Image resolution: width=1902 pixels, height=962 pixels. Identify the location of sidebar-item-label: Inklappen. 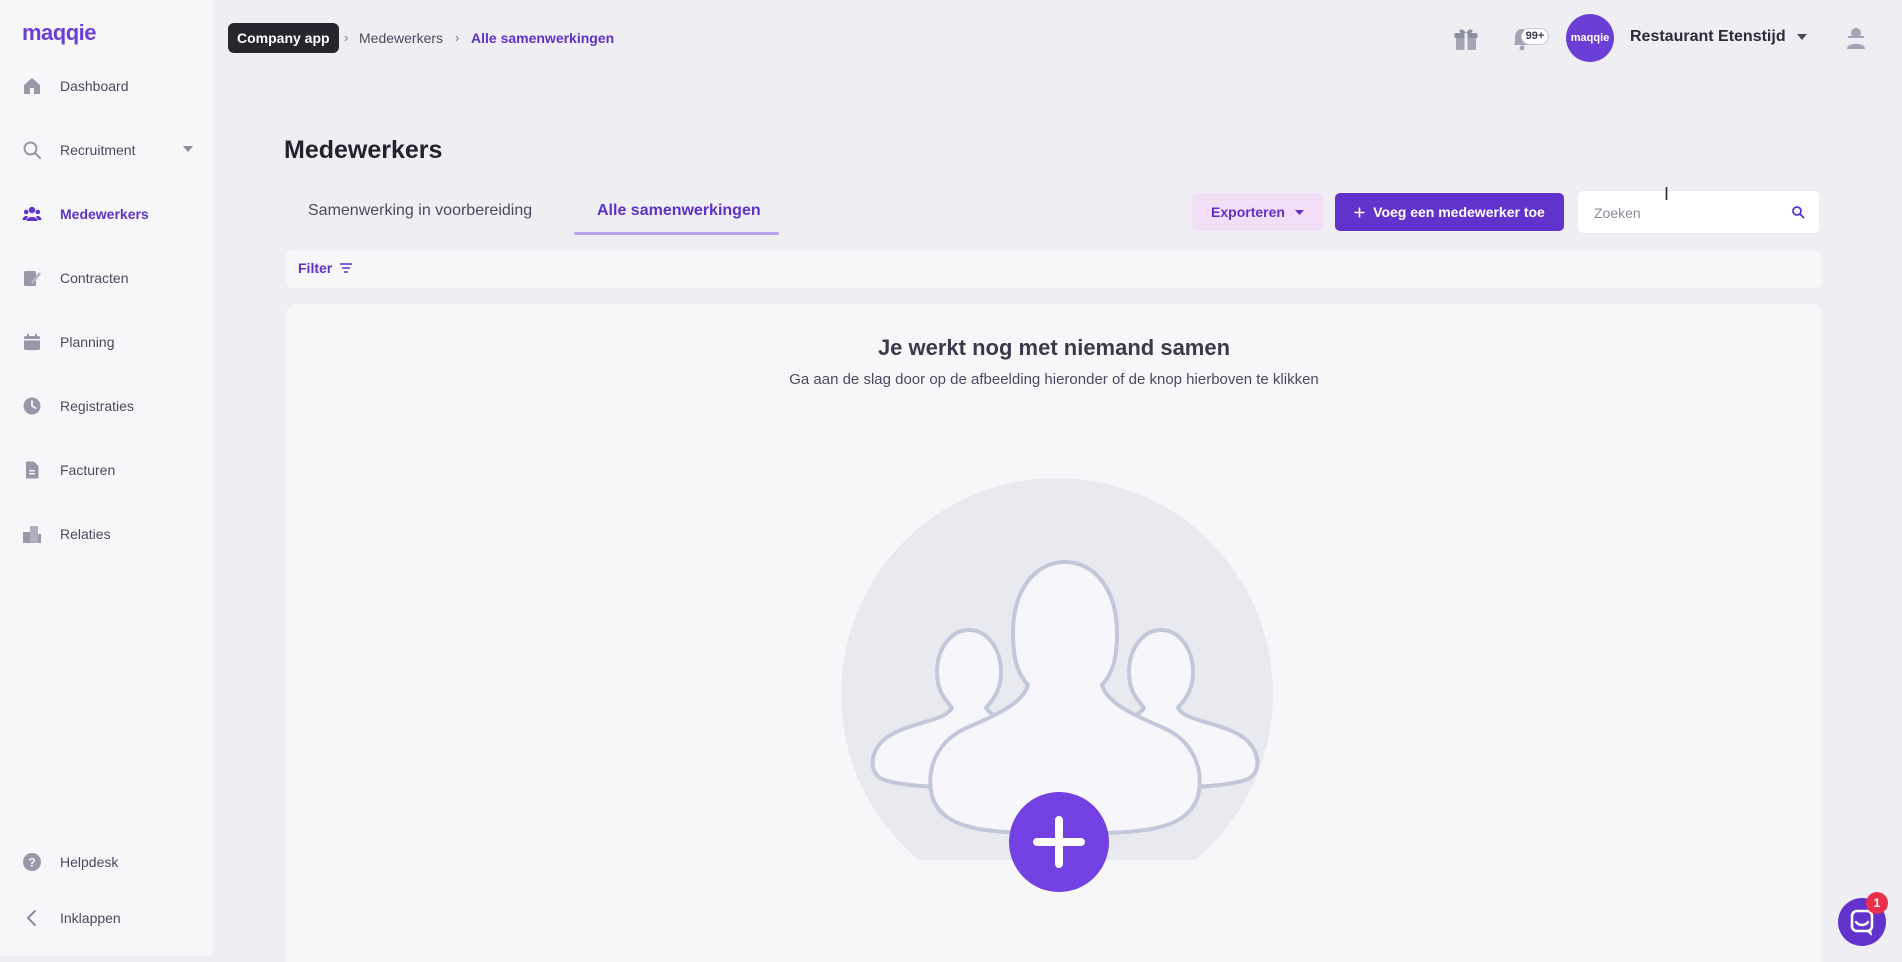
(90, 918).